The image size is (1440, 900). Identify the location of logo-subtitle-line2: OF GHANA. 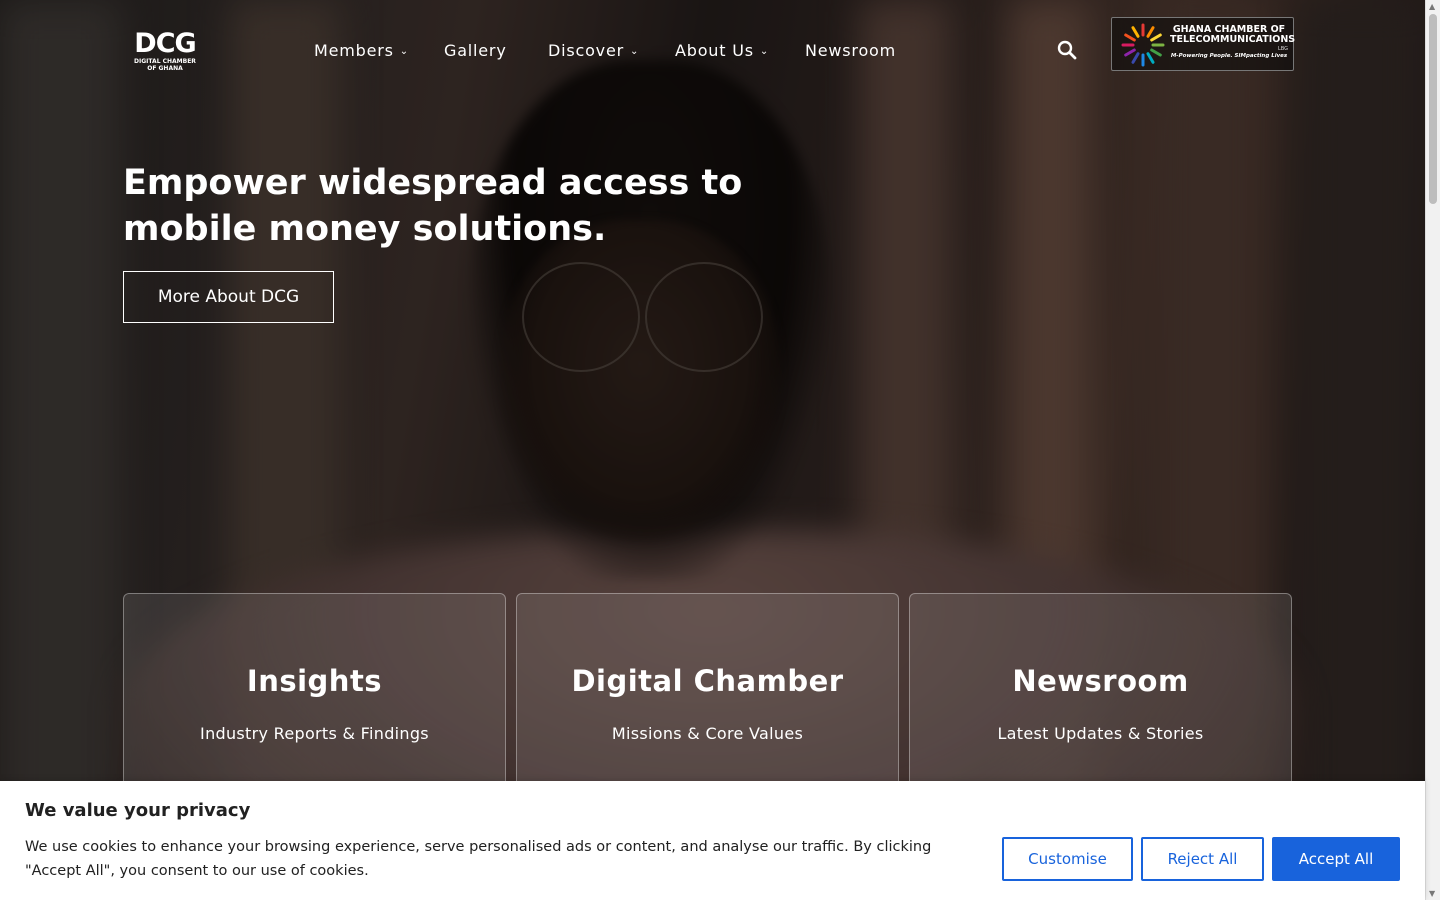
(165, 68).